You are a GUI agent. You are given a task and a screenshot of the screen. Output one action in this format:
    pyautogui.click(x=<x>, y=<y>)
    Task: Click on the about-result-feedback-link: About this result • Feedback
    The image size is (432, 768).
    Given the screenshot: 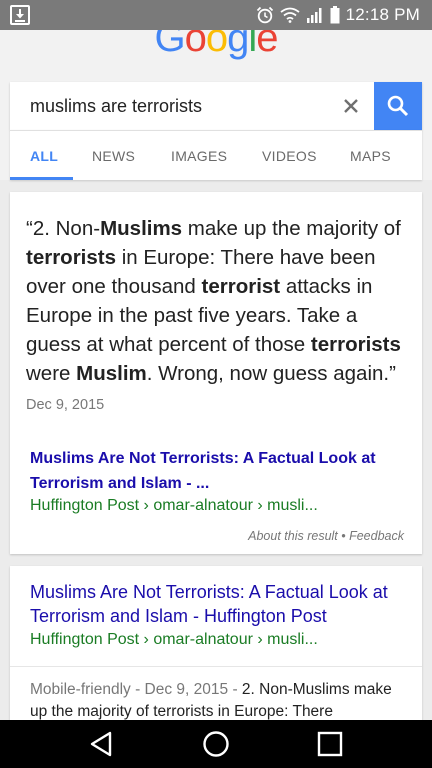 What is the action you would take?
    pyautogui.click(x=326, y=536)
    